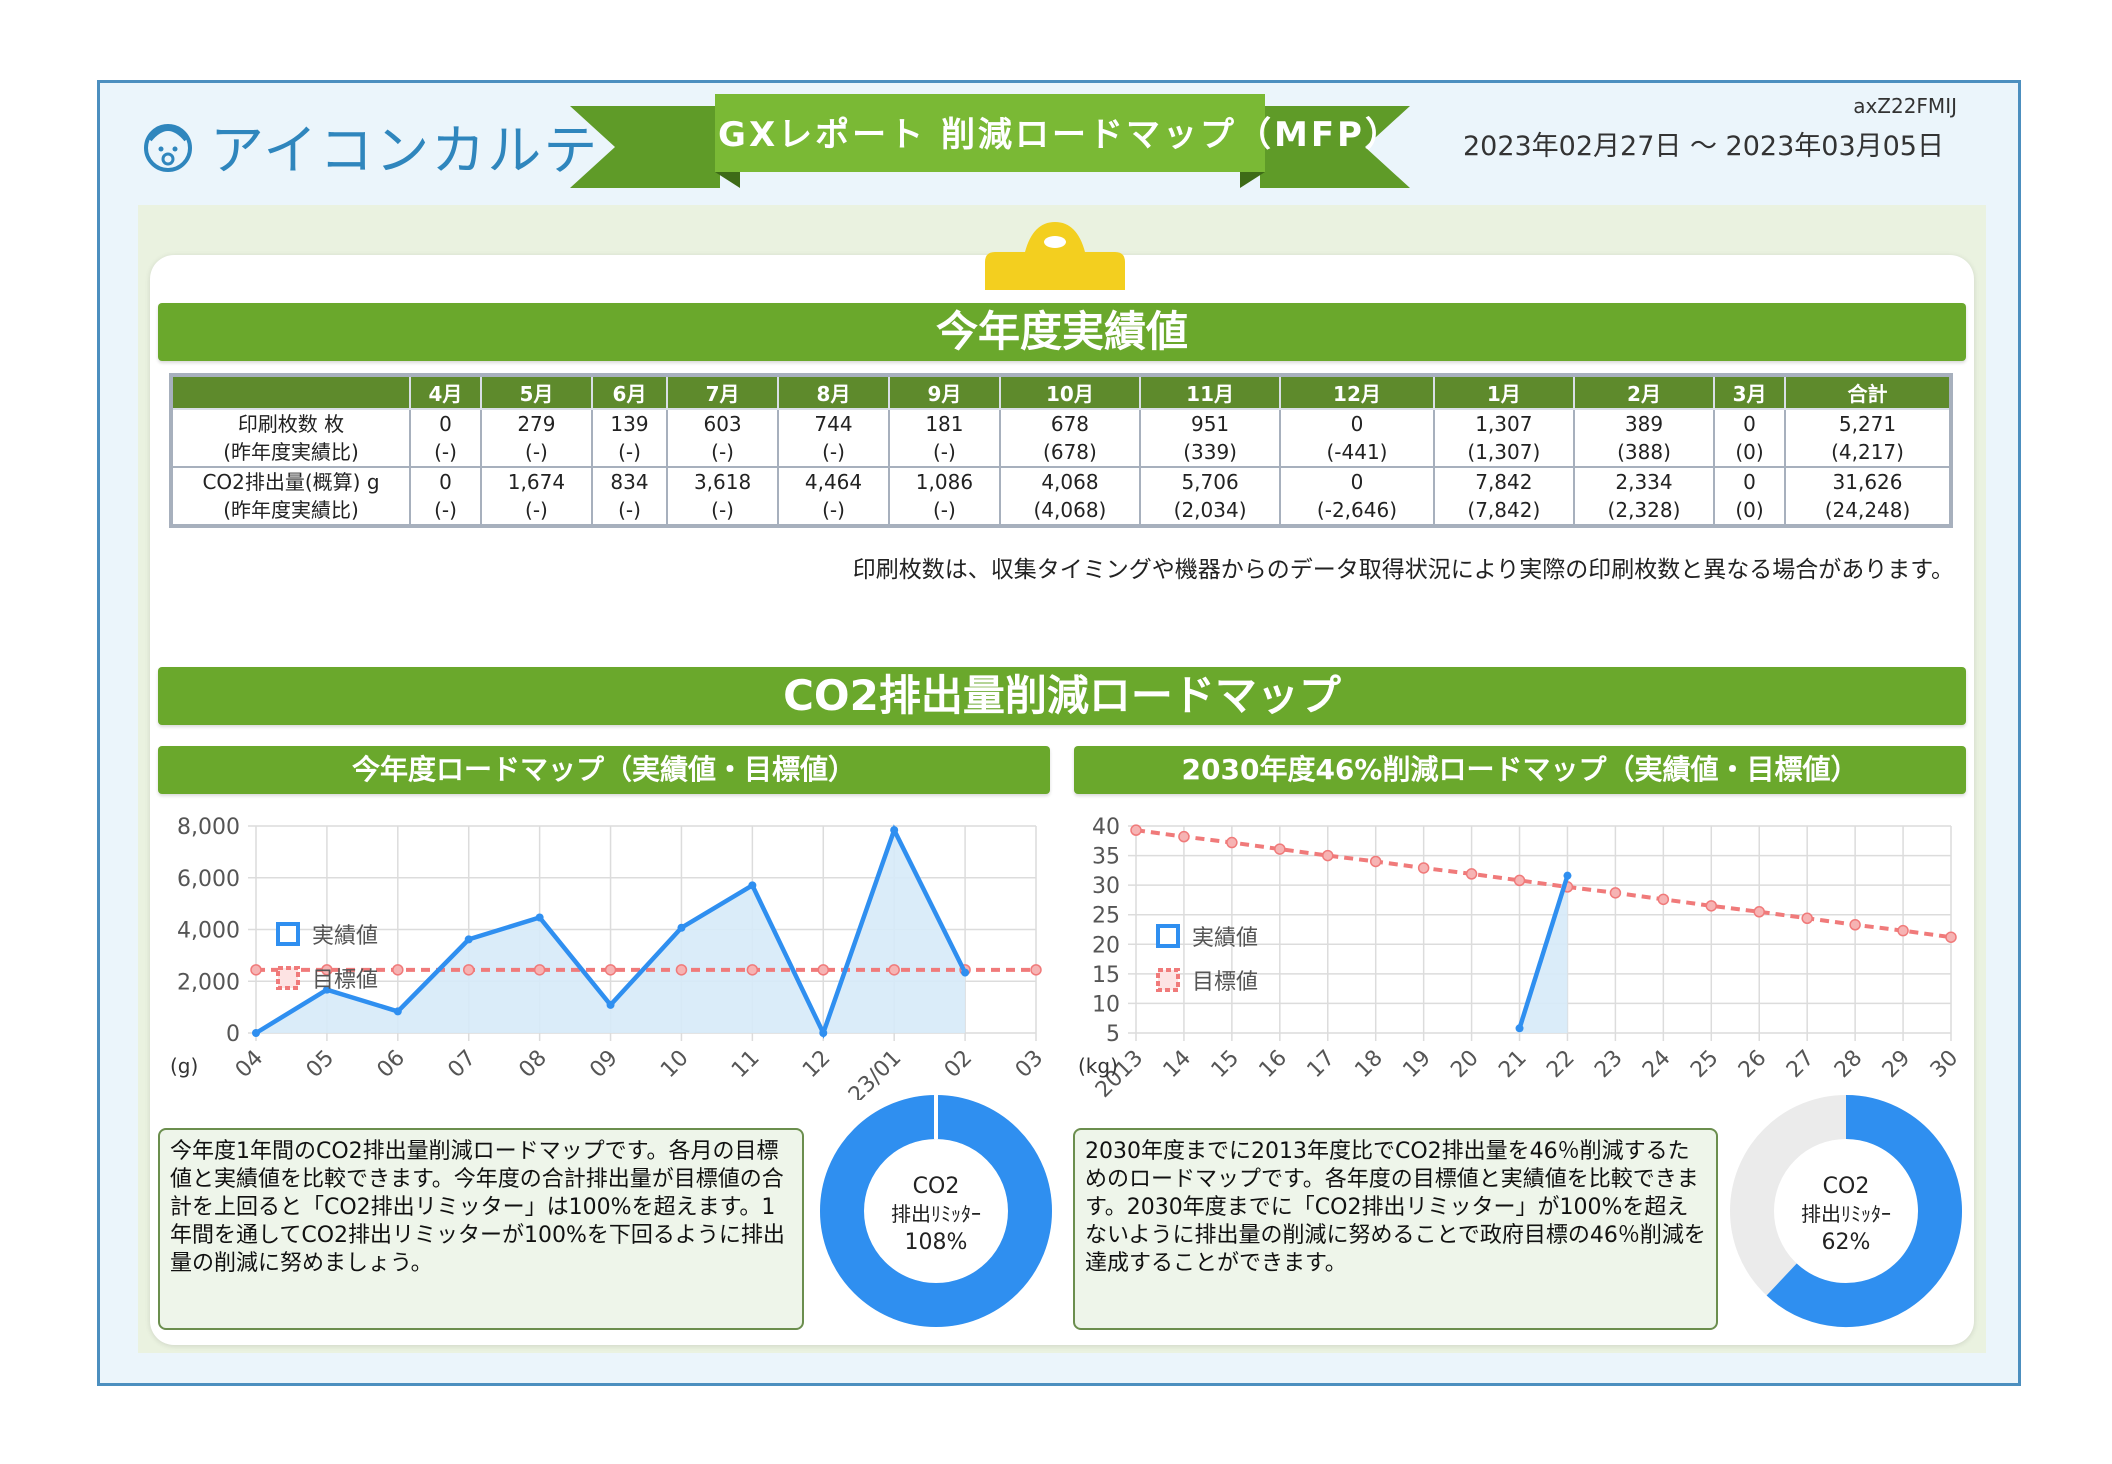 Image resolution: width=2112 pixels, height=1464 pixels. I want to click on month-header: 4月, so click(445, 392).